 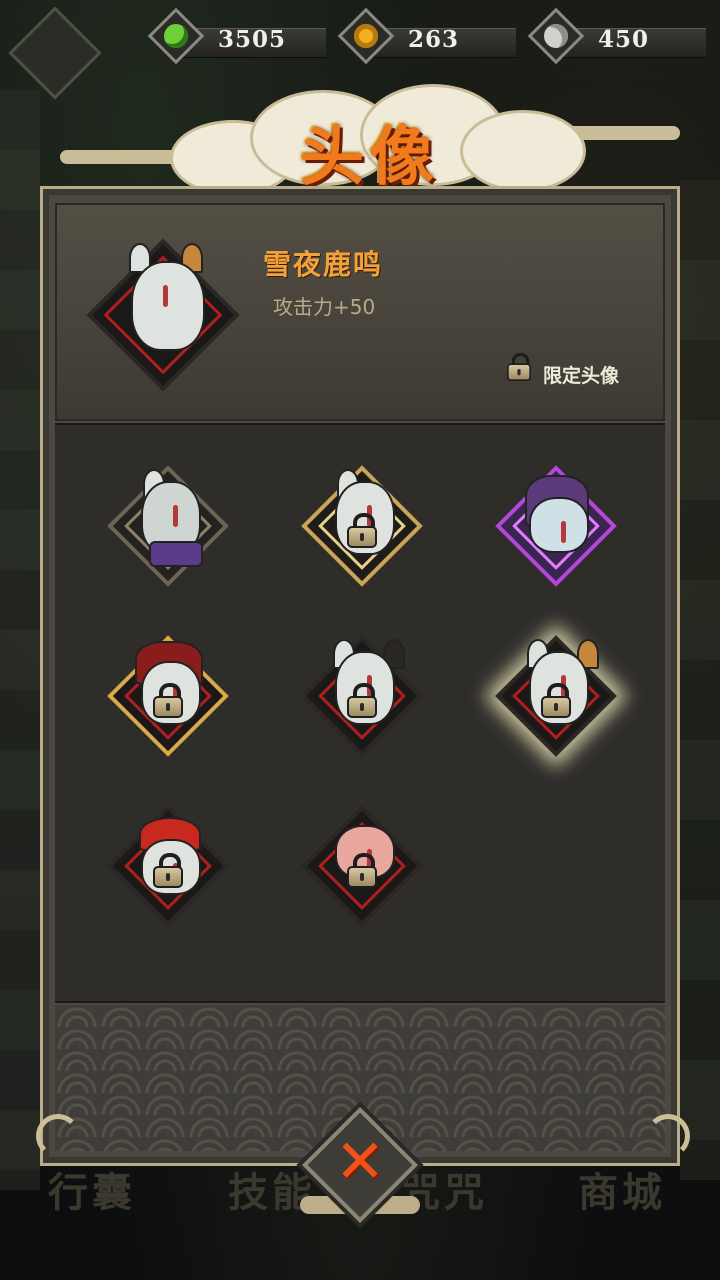 I want to click on title-cloud: 头像, so click(x=370, y=140).